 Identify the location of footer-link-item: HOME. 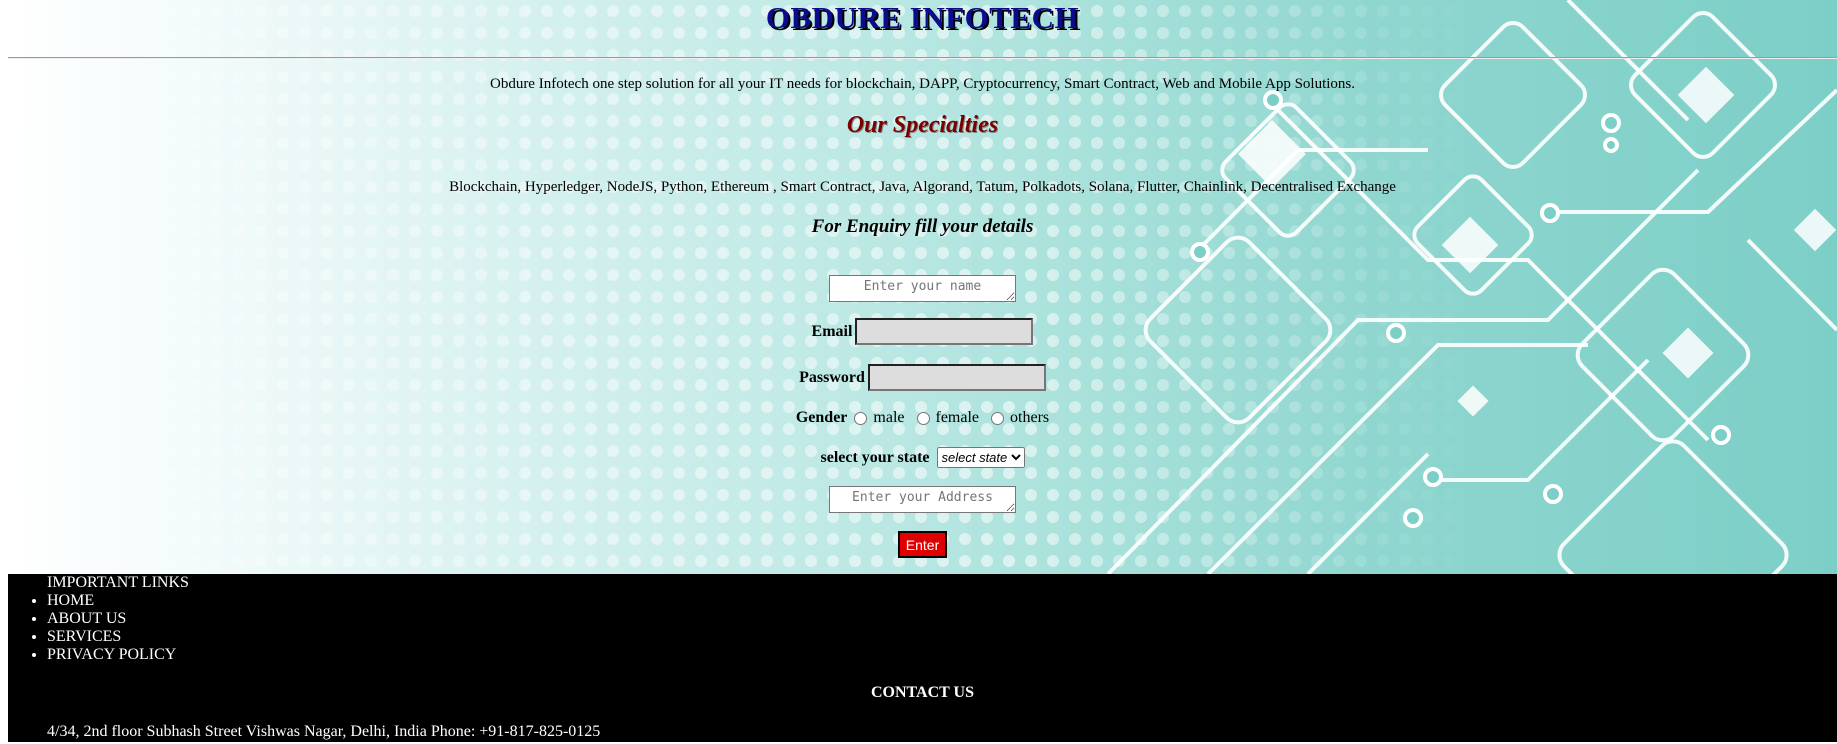
(111, 601).